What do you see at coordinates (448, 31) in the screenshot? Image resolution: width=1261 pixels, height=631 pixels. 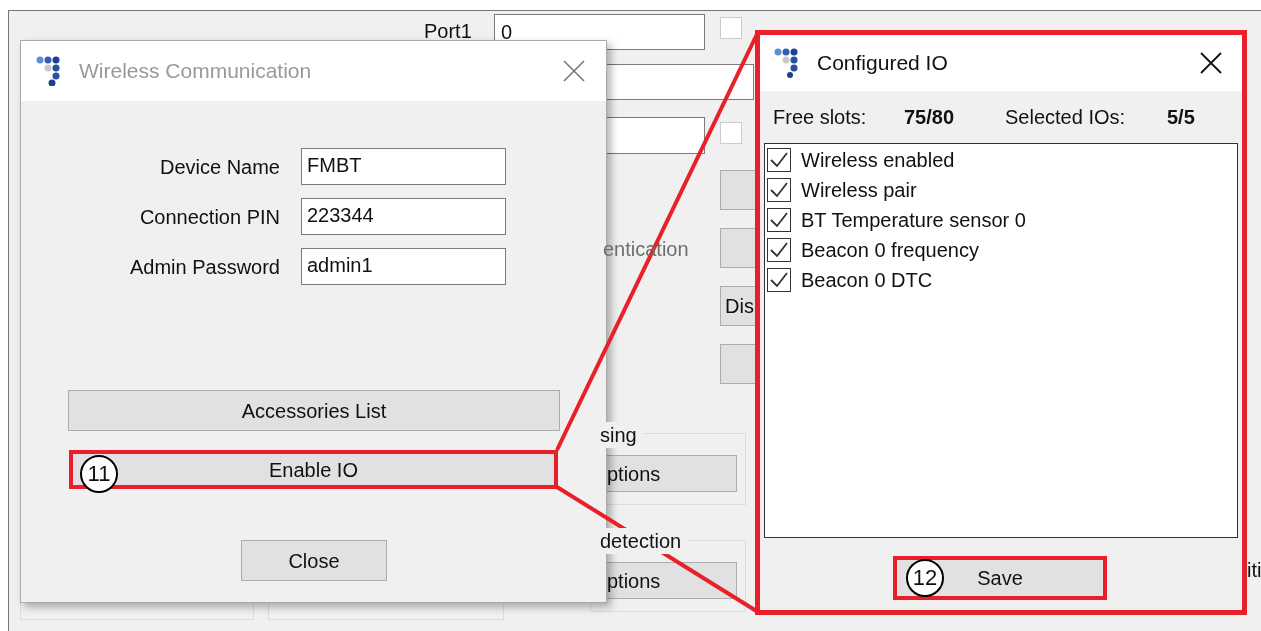 I see `port-label: Port1` at bounding box center [448, 31].